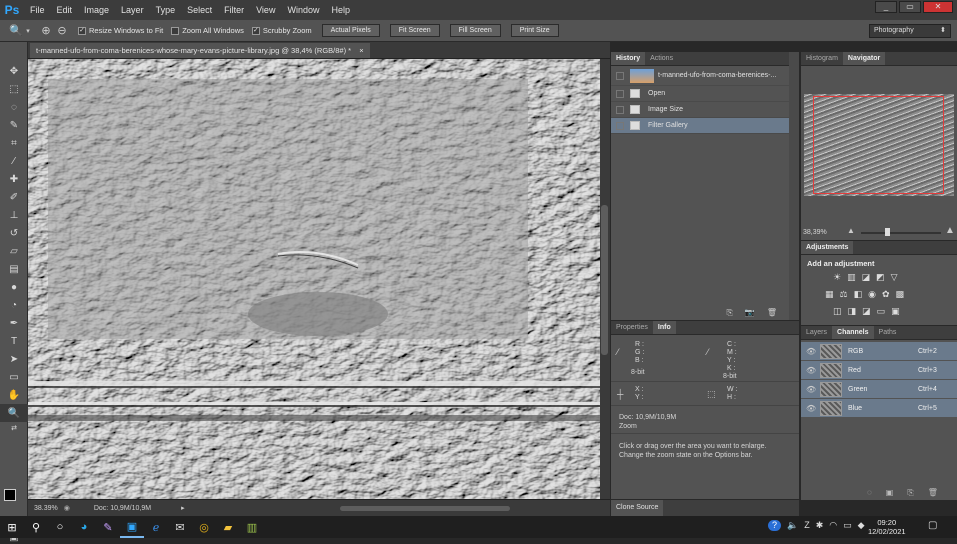 The width and height of the screenshot is (957, 544). I want to click on new-channel-icon: ⎘, so click(910, 493).